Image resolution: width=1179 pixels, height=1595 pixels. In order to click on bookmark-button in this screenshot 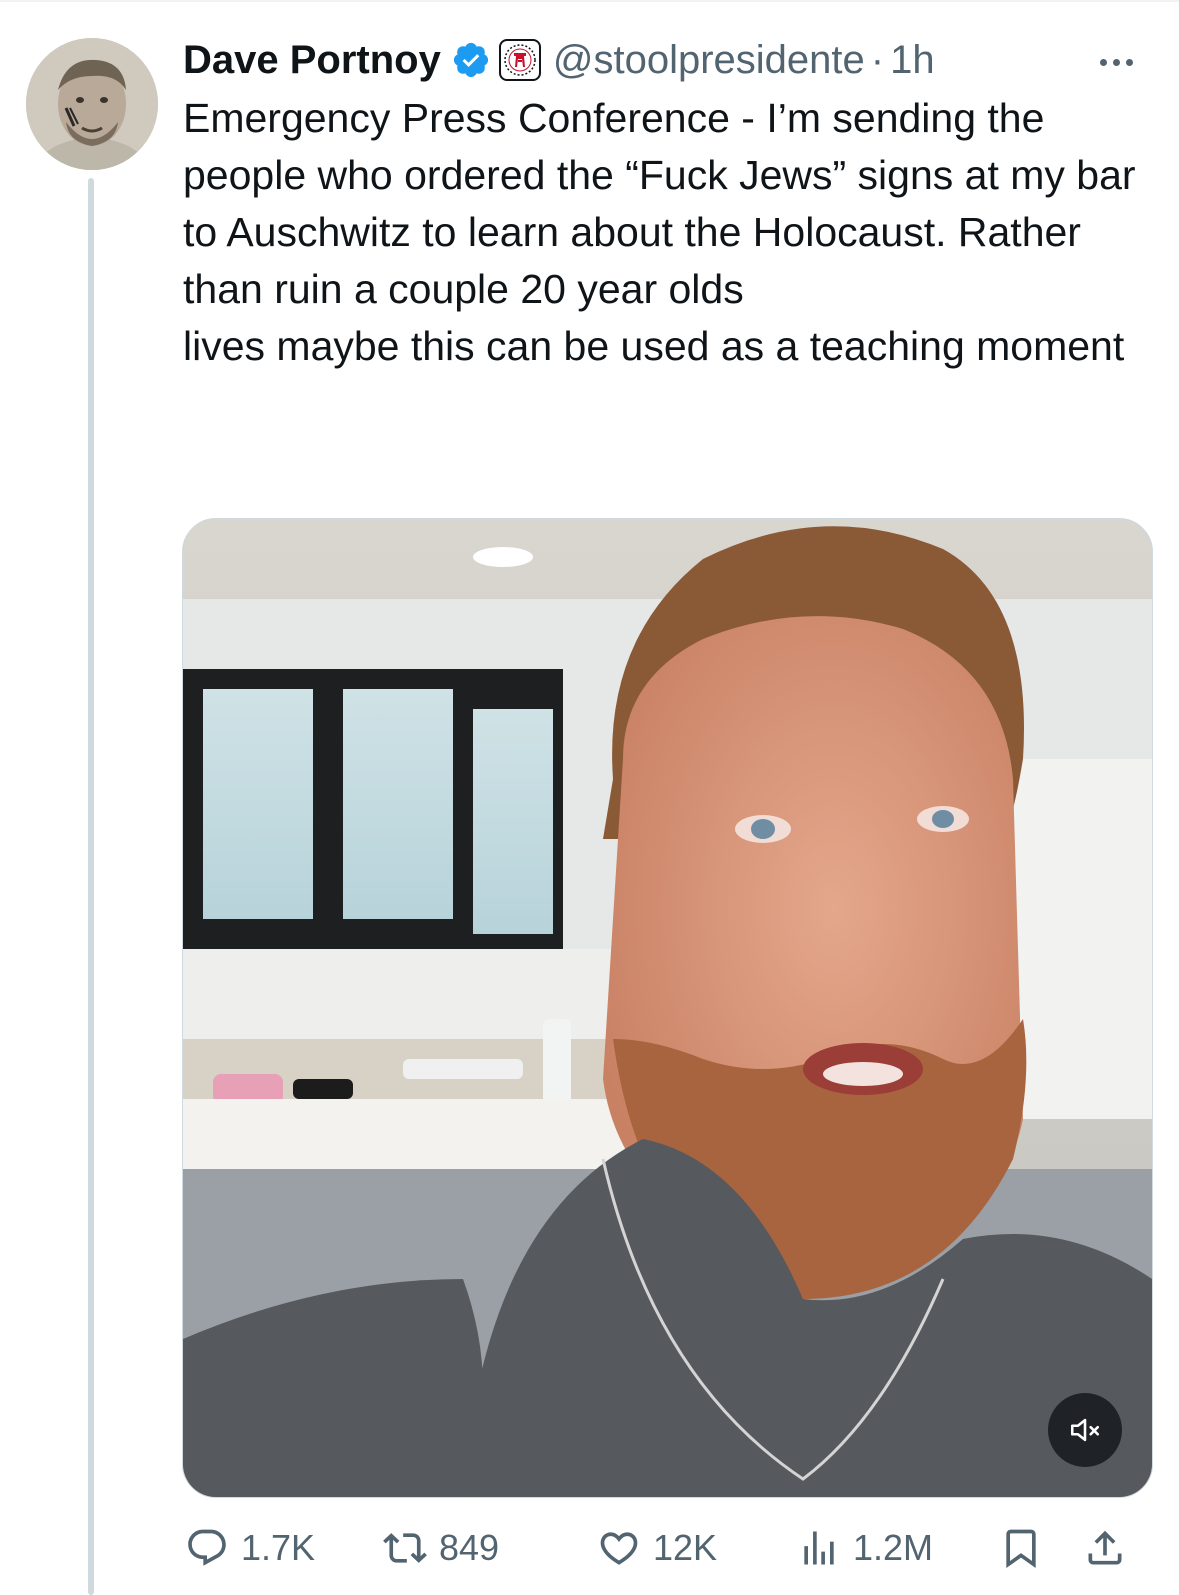, I will do `click(1021, 1548)`.